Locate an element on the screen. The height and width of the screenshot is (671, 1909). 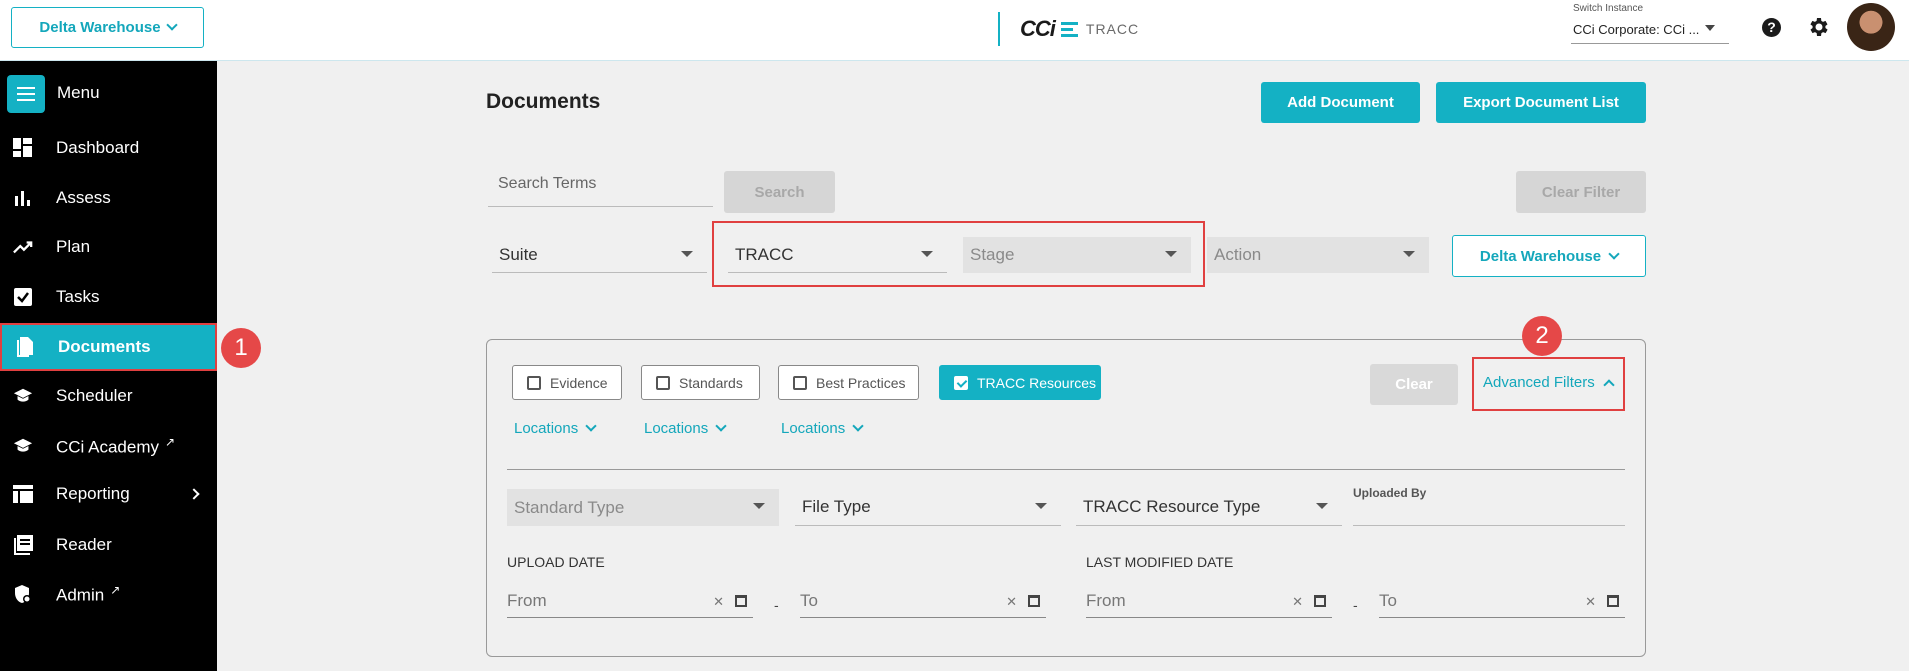
locations-dropdown-1: Locations is located at coordinates (555, 428).